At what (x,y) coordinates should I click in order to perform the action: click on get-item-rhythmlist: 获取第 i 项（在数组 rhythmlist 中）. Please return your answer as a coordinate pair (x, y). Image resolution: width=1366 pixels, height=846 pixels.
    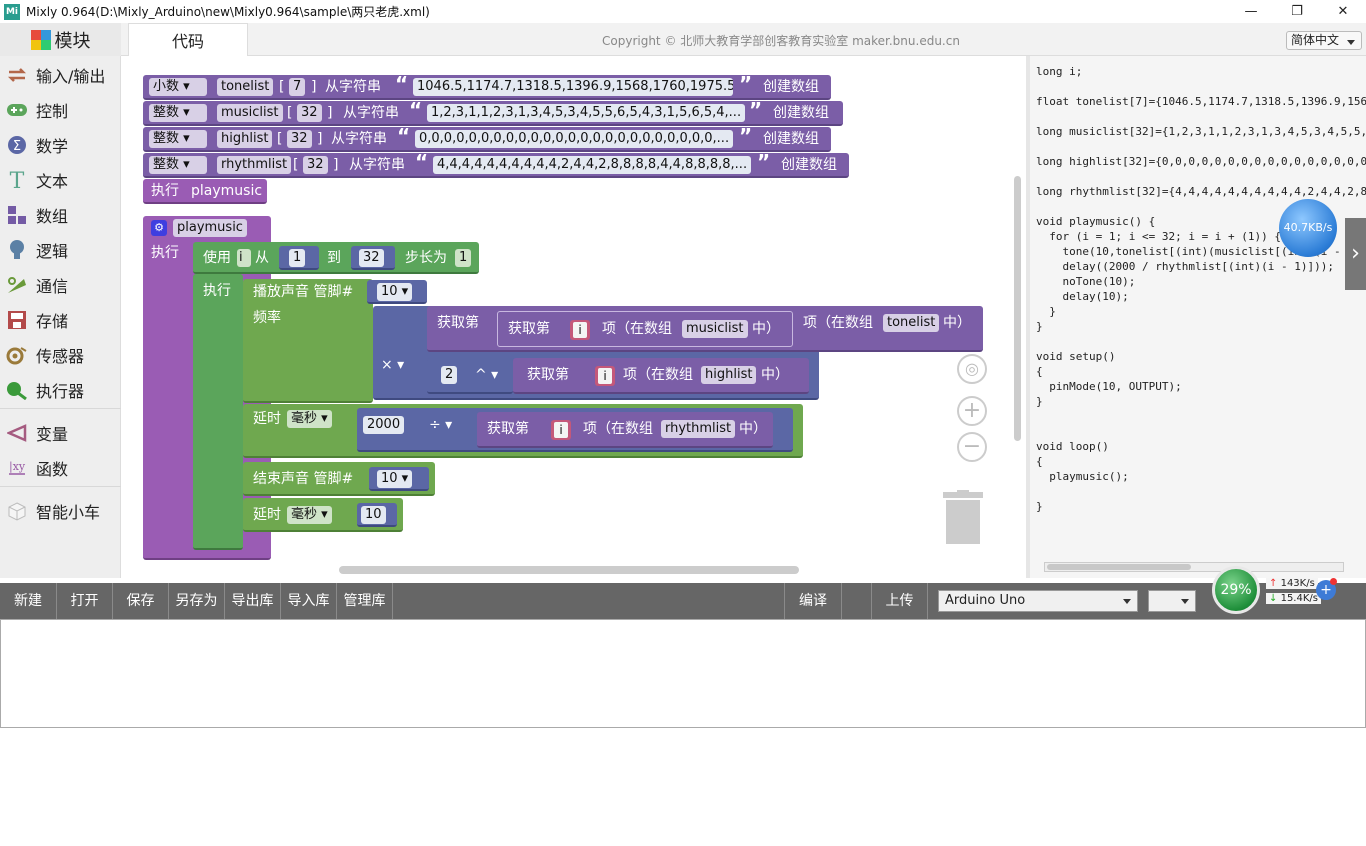
    Looking at the image, I should click on (625, 430).